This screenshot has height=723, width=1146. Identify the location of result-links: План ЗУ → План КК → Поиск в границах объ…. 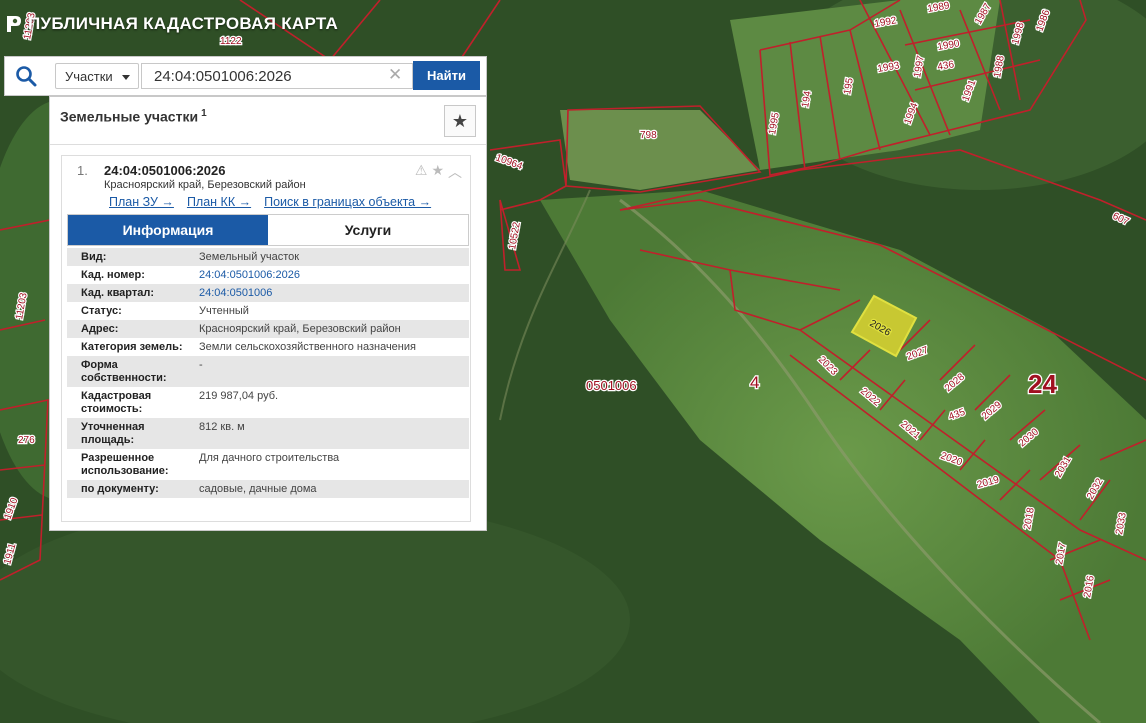
(270, 202).